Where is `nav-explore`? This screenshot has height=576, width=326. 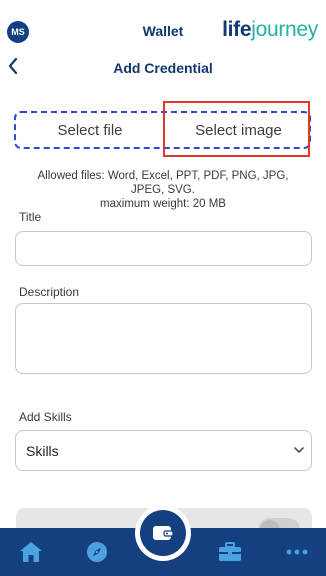 nav-explore is located at coordinates (97, 552).